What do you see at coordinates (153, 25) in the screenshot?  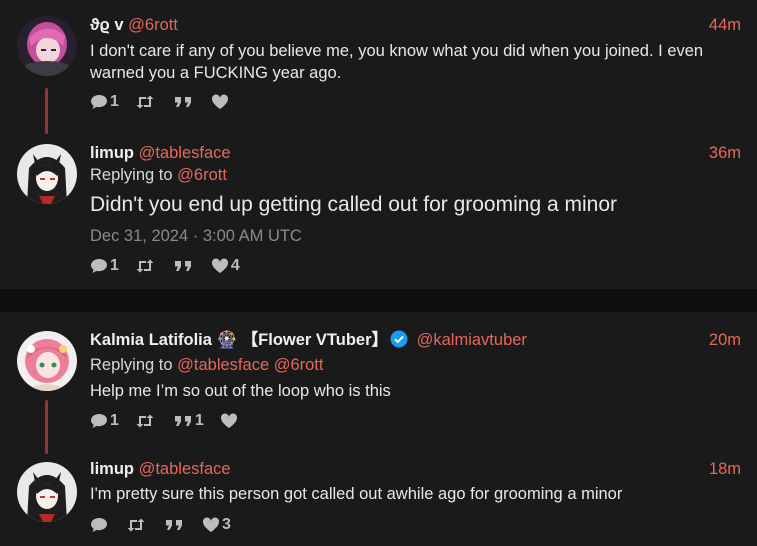 I see `username: @6rott` at bounding box center [153, 25].